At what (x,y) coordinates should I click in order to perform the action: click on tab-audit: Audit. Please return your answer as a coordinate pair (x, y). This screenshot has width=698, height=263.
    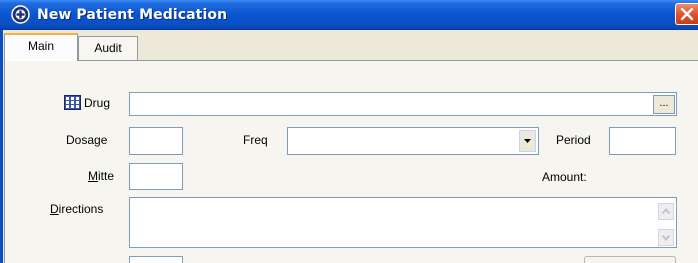
    Looking at the image, I should click on (108, 48).